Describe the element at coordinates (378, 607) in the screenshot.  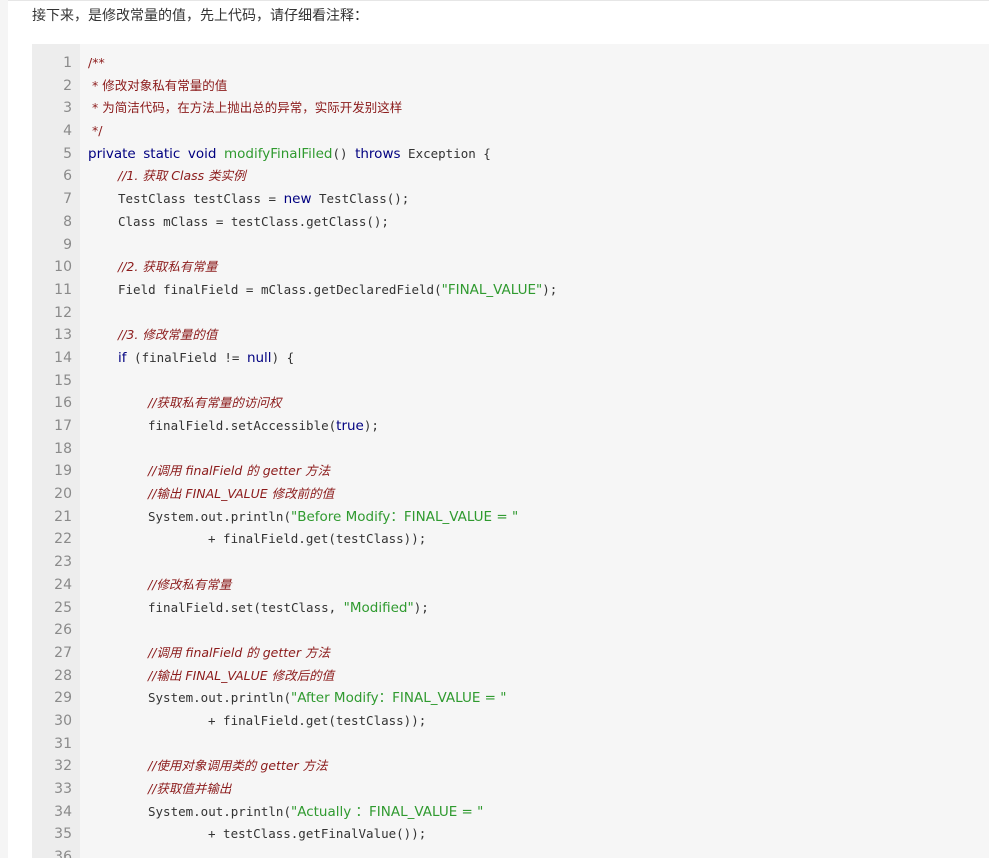
I see `code-token-string: "Modified"` at that location.